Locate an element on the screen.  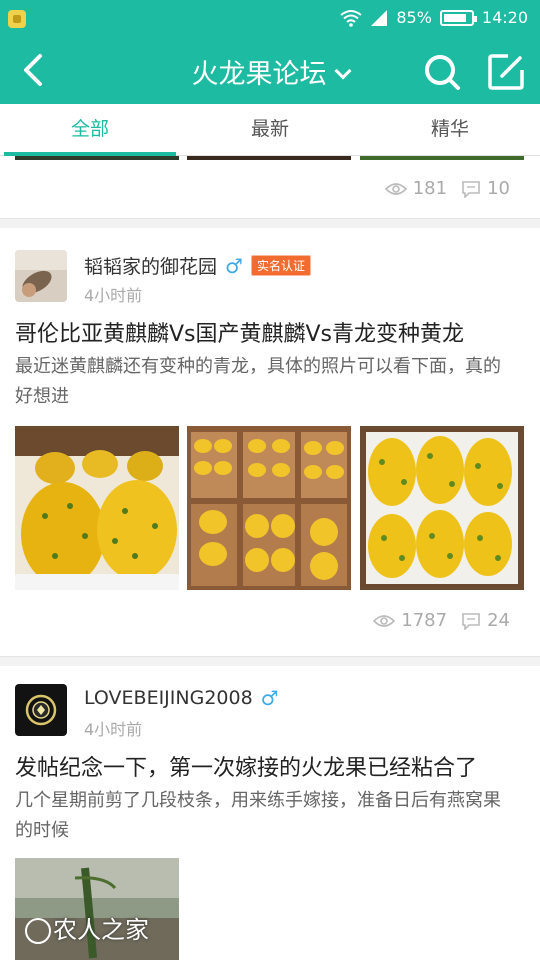
tab-latest: 最新 is located at coordinates (270, 129).